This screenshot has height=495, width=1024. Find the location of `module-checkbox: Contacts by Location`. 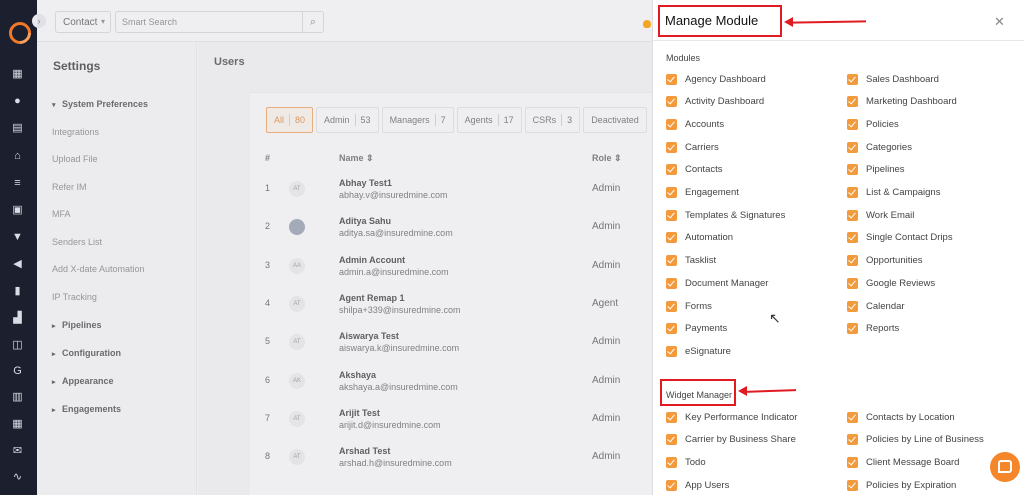

module-checkbox: Contacts by Location is located at coordinates (901, 417).